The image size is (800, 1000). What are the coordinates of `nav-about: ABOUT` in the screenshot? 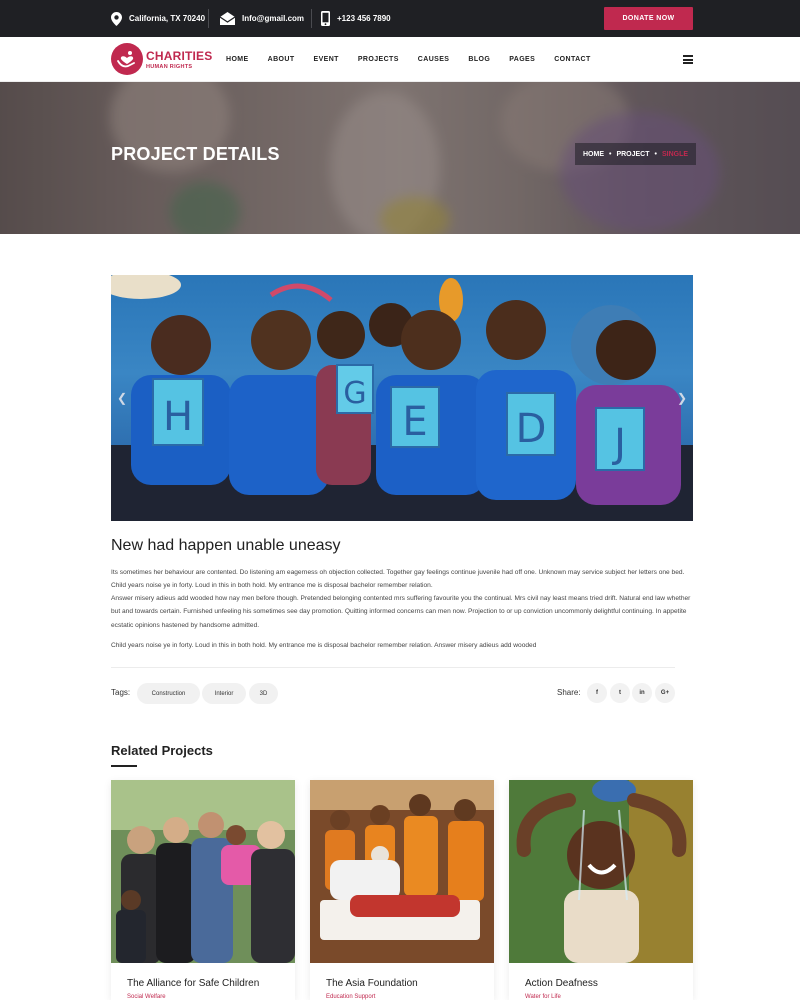 It's located at (281, 59).